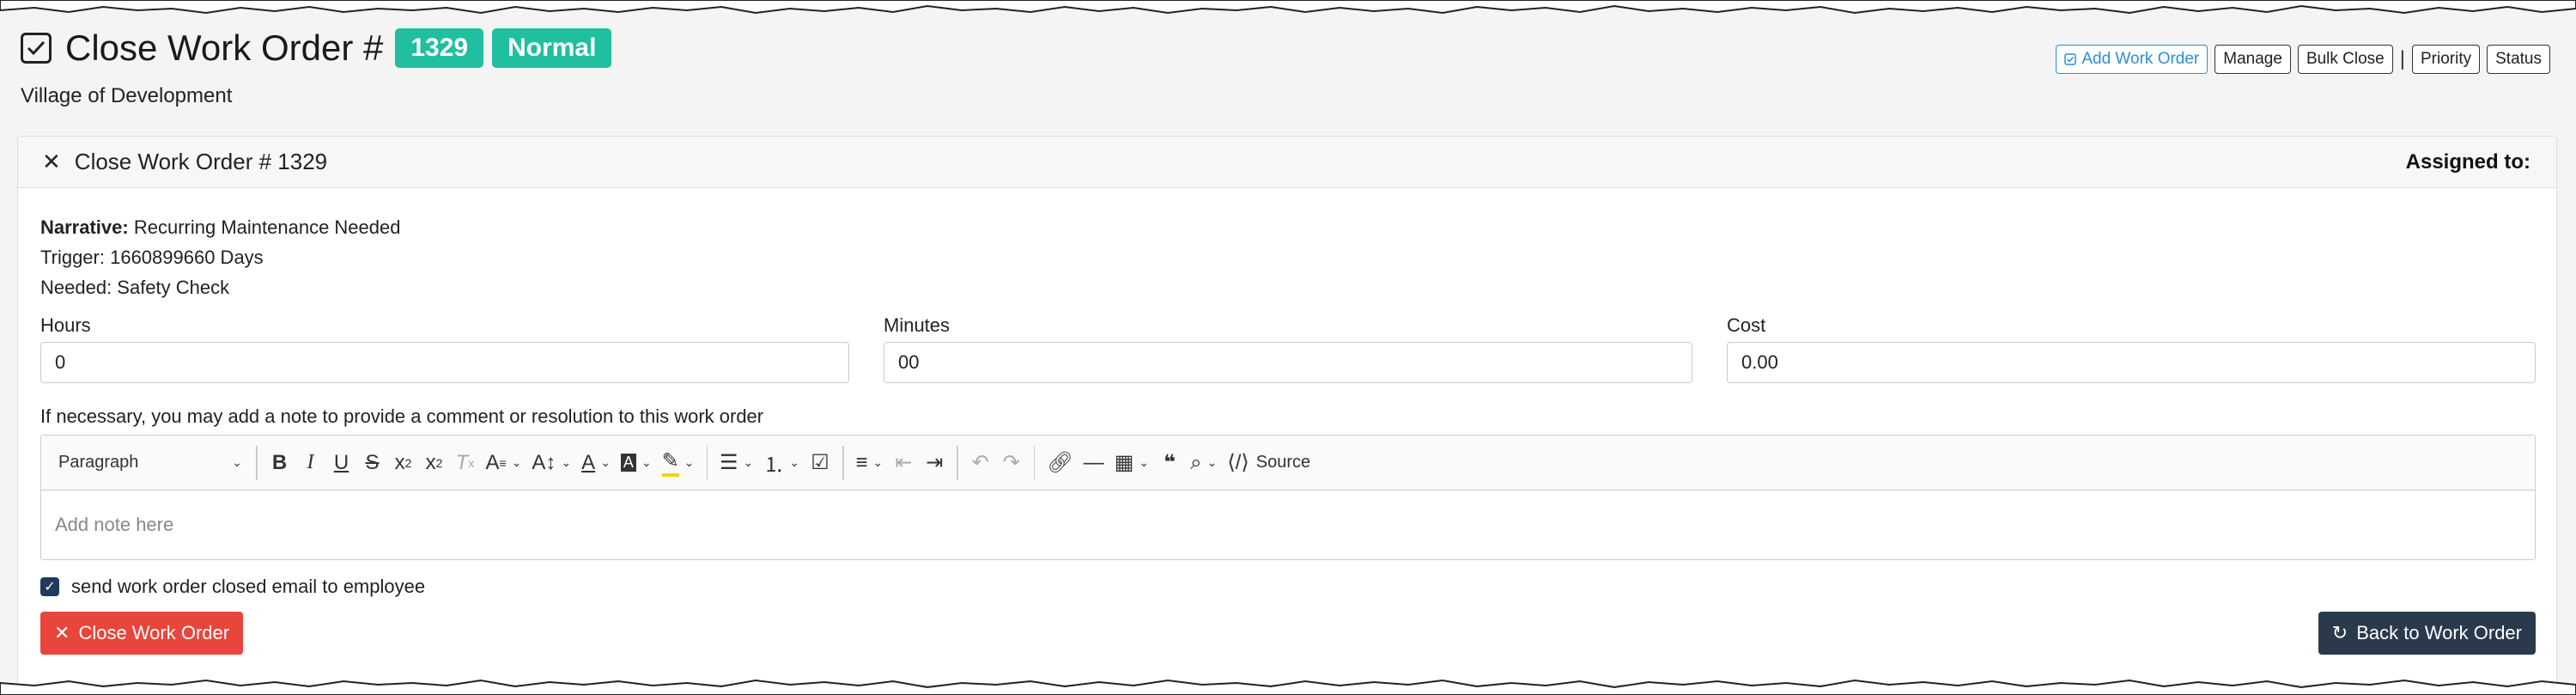 Image resolution: width=2576 pixels, height=695 pixels. What do you see at coordinates (154, 632) in the screenshot?
I see `close-work-order-label: Close Work Order` at bounding box center [154, 632].